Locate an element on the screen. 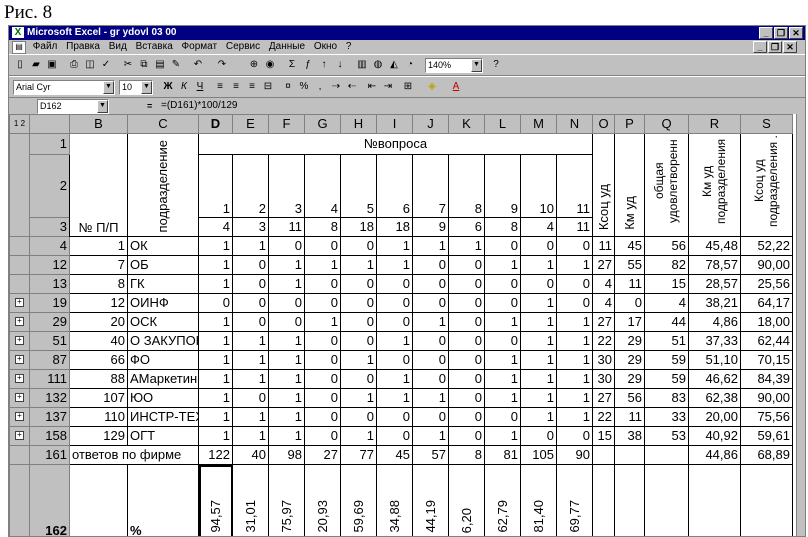  column-header: J is located at coordinates (430, 124).